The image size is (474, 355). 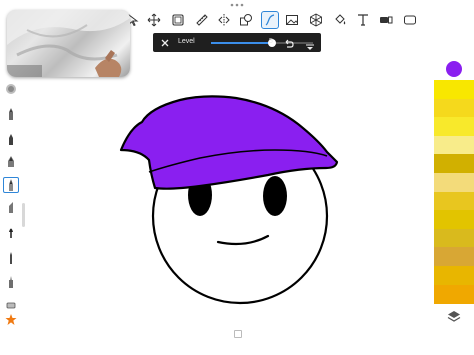 I want to click on curve-icon, so click(x=270, y=20).